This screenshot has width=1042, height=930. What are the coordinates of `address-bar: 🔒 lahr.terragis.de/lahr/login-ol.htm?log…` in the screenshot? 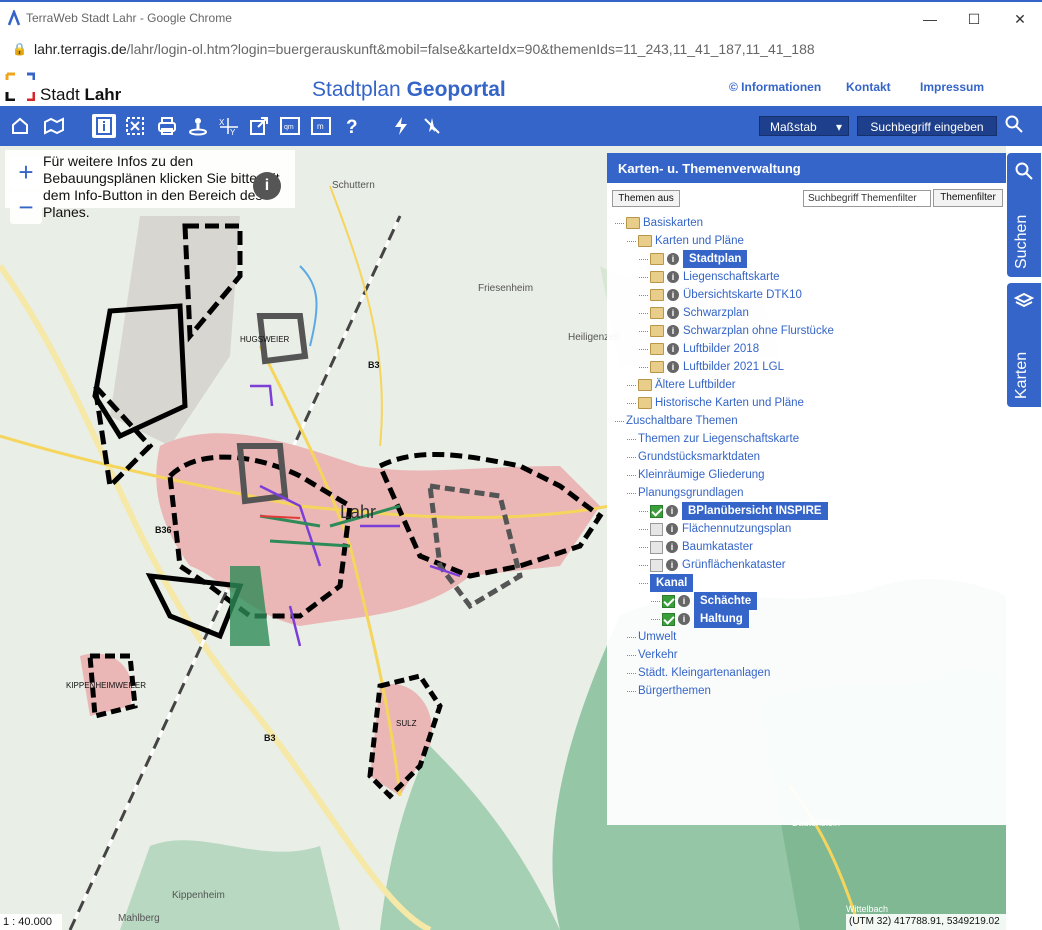 It's located at (521, 49).